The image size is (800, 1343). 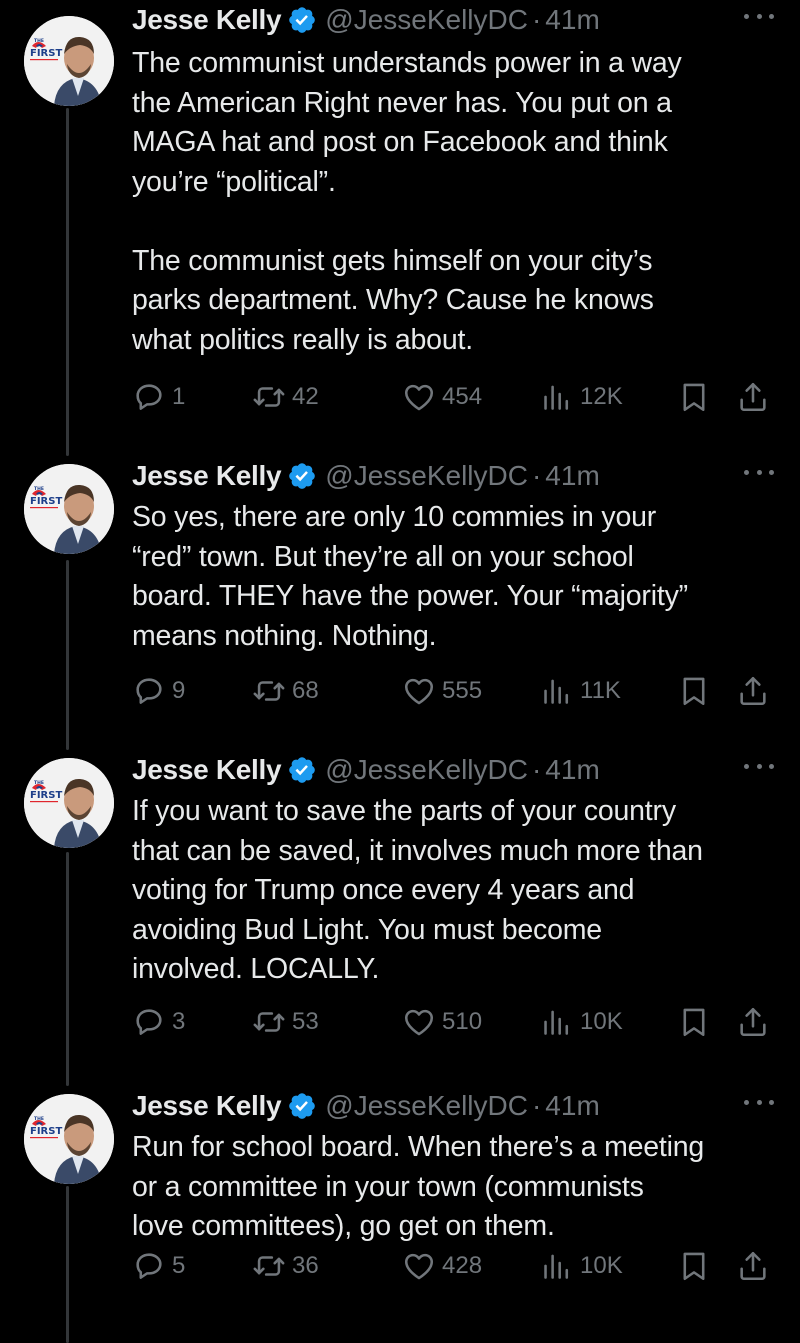 What do you see at coordinates (601, 1265) in the screenshot?
I see `views-count: 10K` at bounding box center [601, 1265].